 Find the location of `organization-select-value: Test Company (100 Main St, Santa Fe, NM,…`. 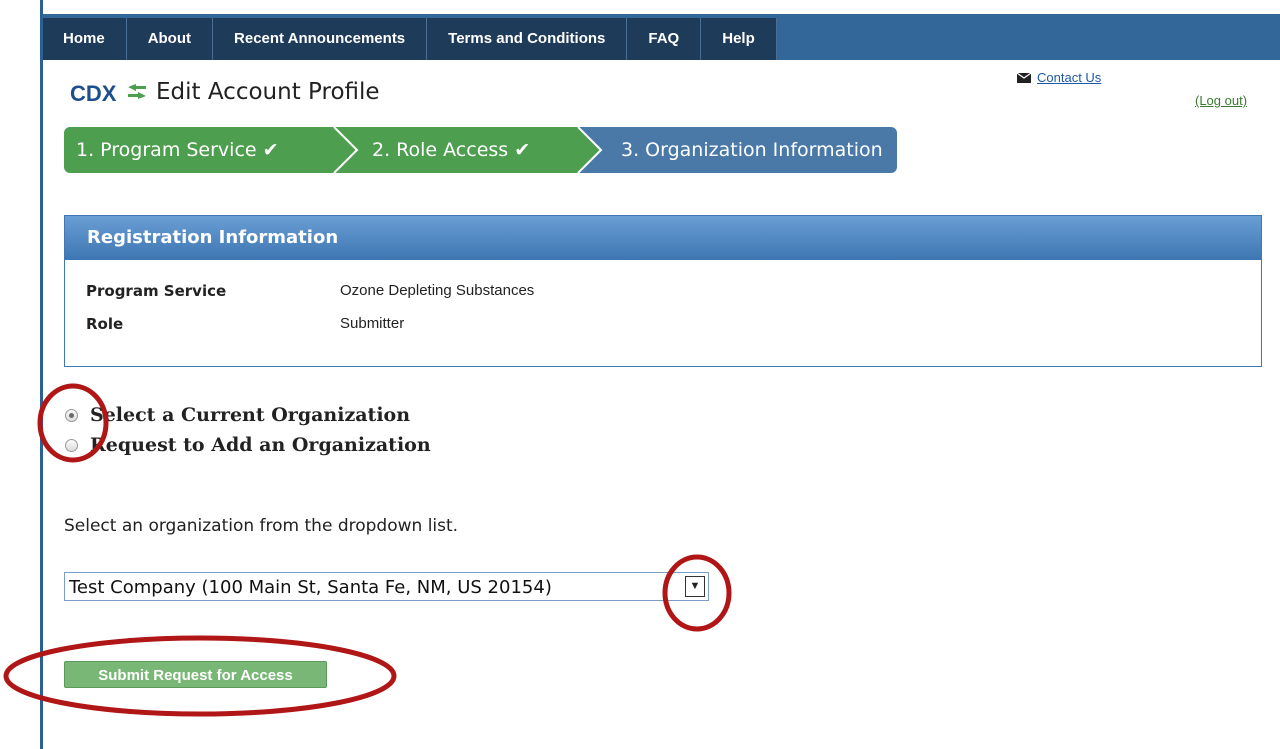

organization-select-value: Test Company (100 Main St, Santa Fe, NM,… is located at coordinates (310, 587).